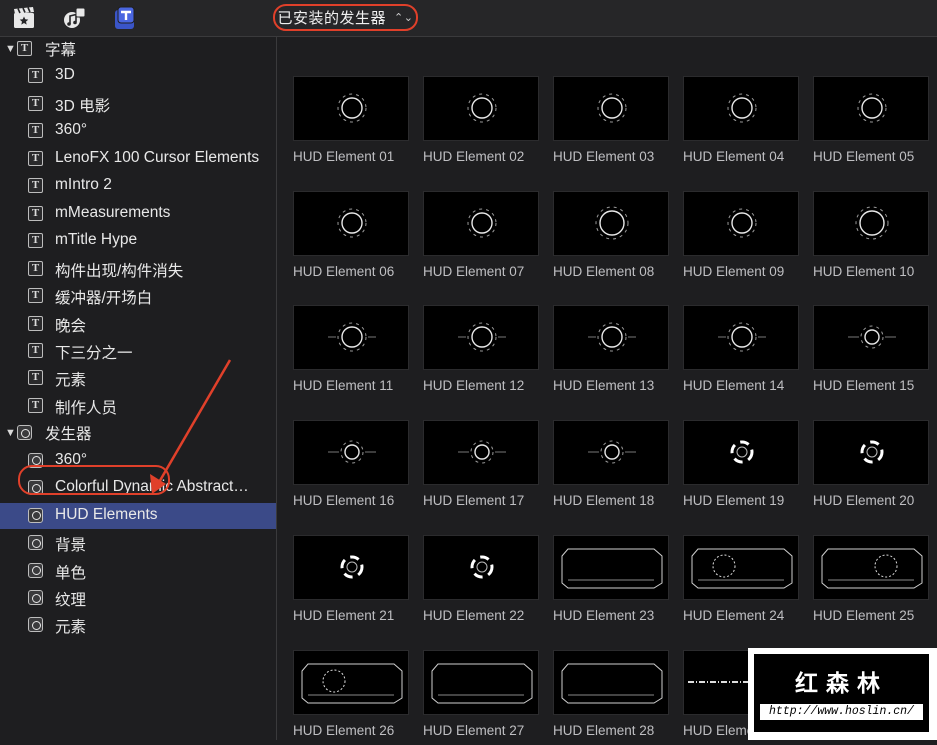  Describe the element at coordinates (138, 598) in the screenshot. I see `sidebar-item: 纹理` at that location.